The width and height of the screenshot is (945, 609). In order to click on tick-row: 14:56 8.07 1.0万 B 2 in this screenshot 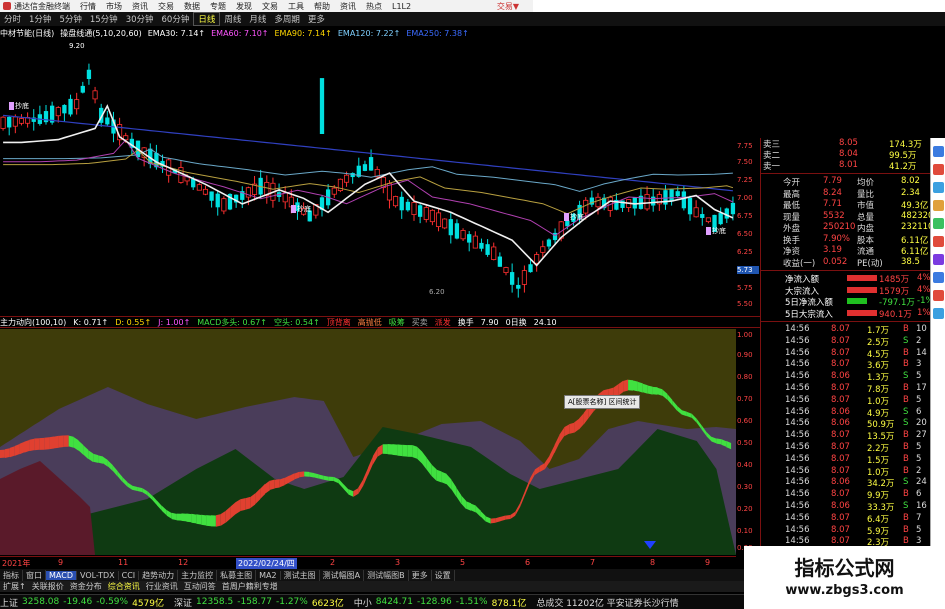, I will do `click(846, 472)`.